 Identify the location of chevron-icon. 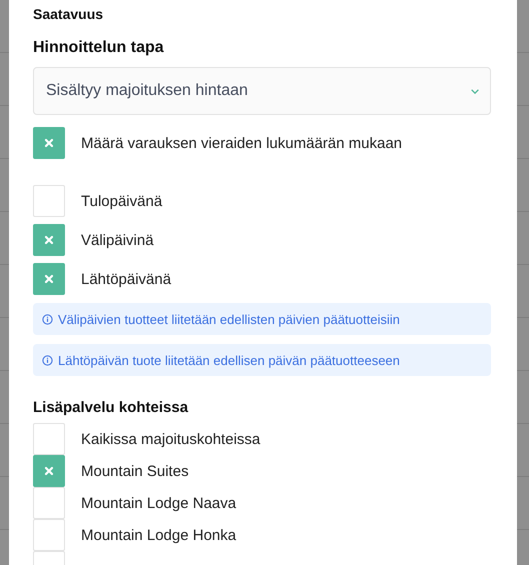
(475, 91).